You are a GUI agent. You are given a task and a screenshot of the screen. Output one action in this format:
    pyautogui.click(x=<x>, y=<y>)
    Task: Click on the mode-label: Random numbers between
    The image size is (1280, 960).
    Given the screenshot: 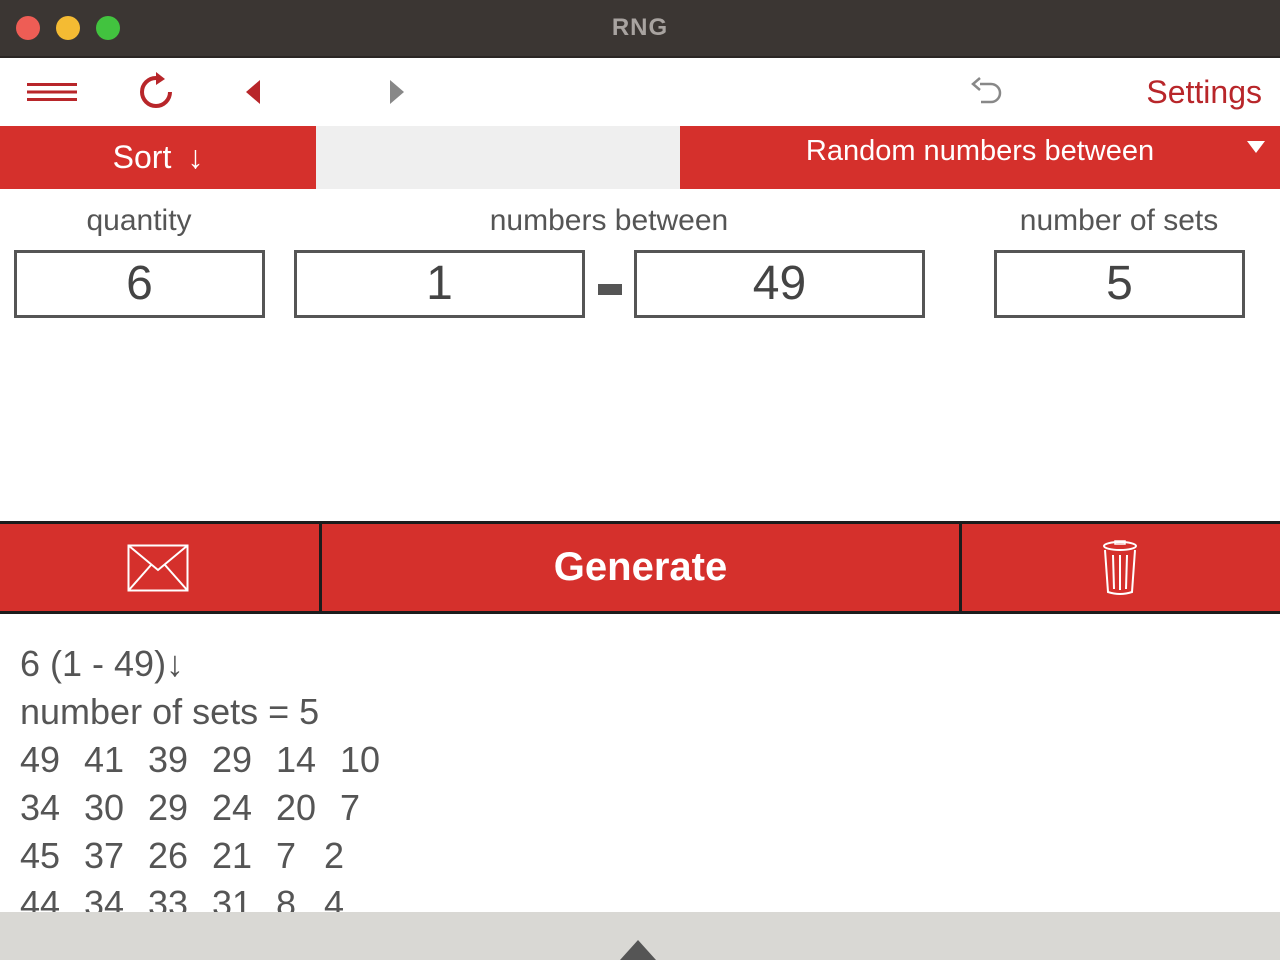 What is the action you would take?
    pyautogui.click(x=980, y=151)
    